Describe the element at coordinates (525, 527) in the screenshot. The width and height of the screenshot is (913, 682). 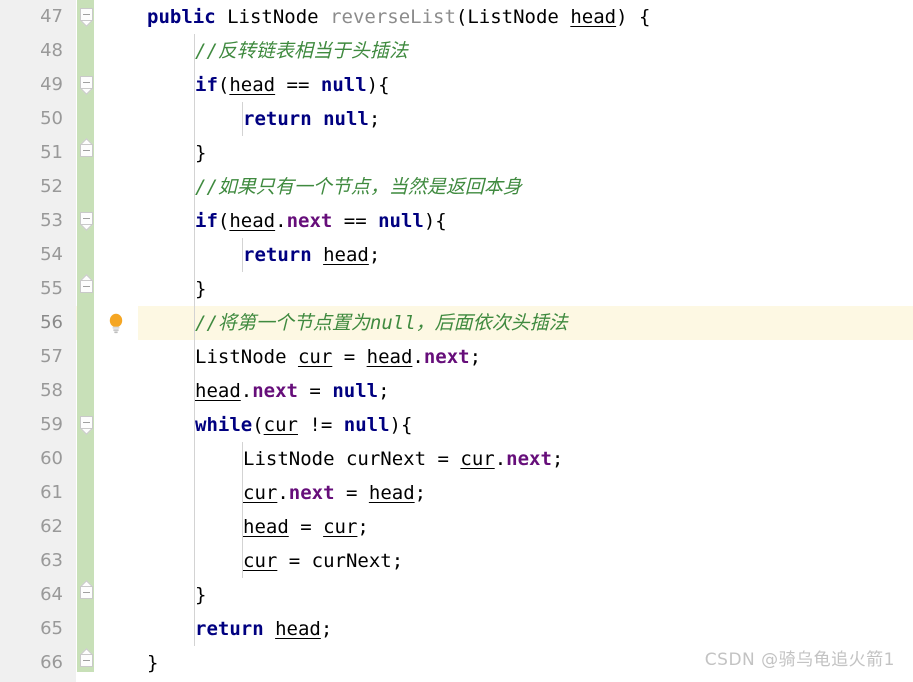
I see `code-line-62: head = cur;` at that location.